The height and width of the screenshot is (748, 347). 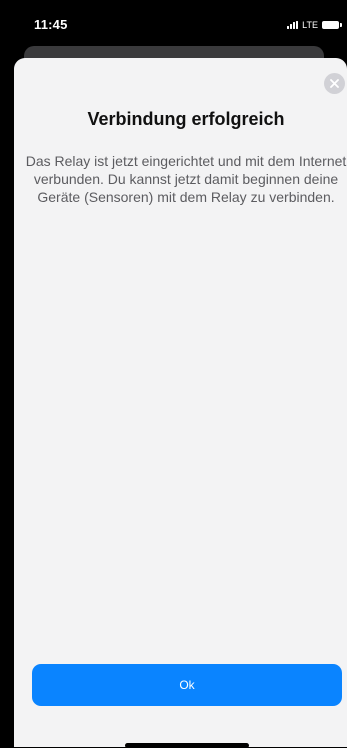 What do you see at coordinates (186, 119) in the screenshot?
I see `dialog-title: Verbindung erfolgreich` at bounding box center [186, 119].